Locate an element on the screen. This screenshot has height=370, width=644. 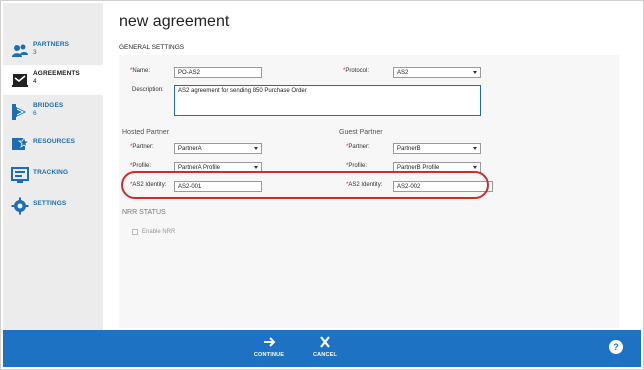
resources-icon is located at coordinates (20, 142).